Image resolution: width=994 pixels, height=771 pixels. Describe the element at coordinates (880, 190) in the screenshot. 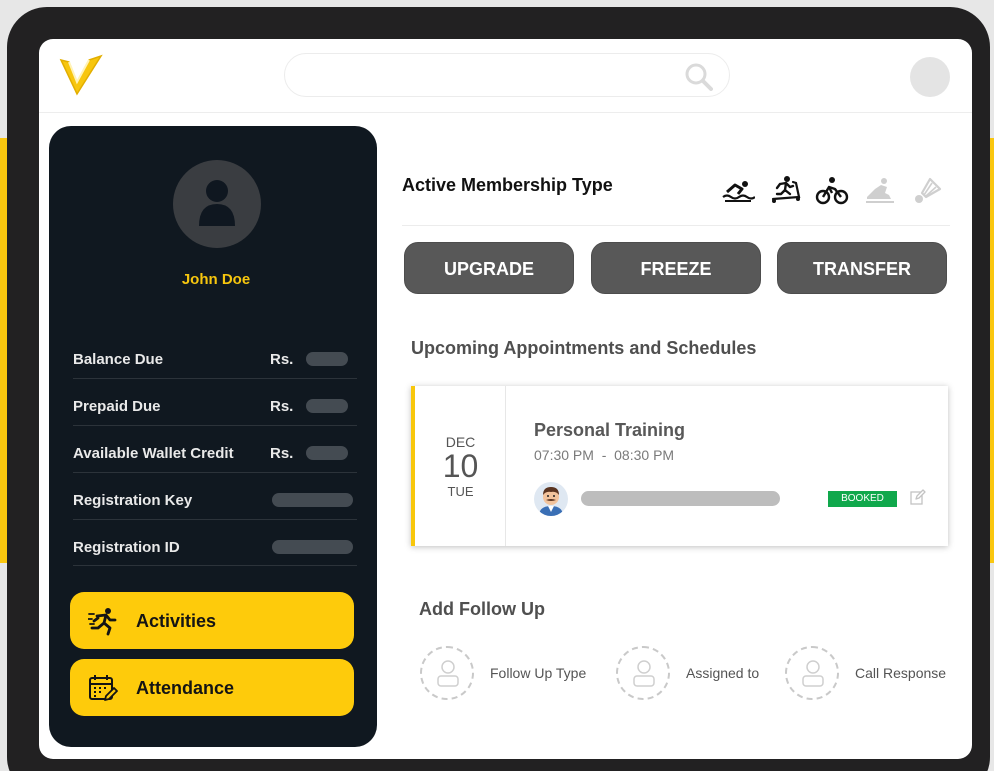

I see `skating-icon` at that location.